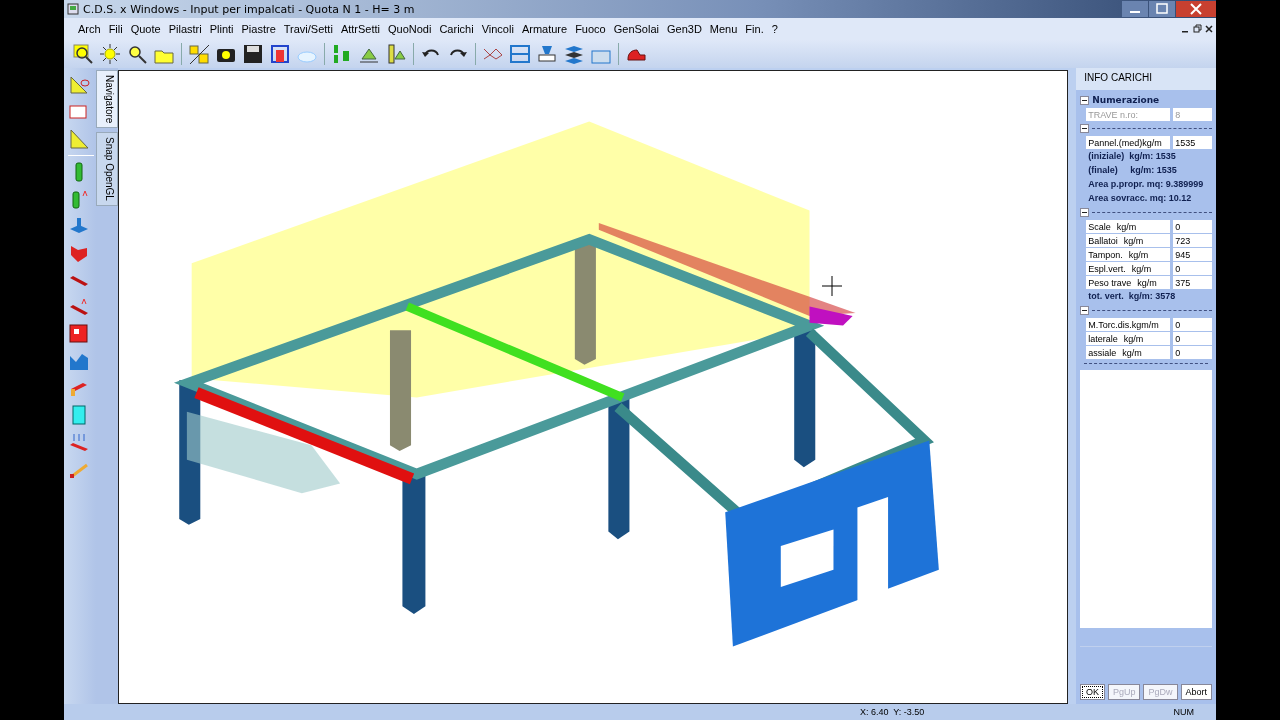  Describe the element at coordinates (110, 54) in the screenshot. I see `sun-icon` at that location.